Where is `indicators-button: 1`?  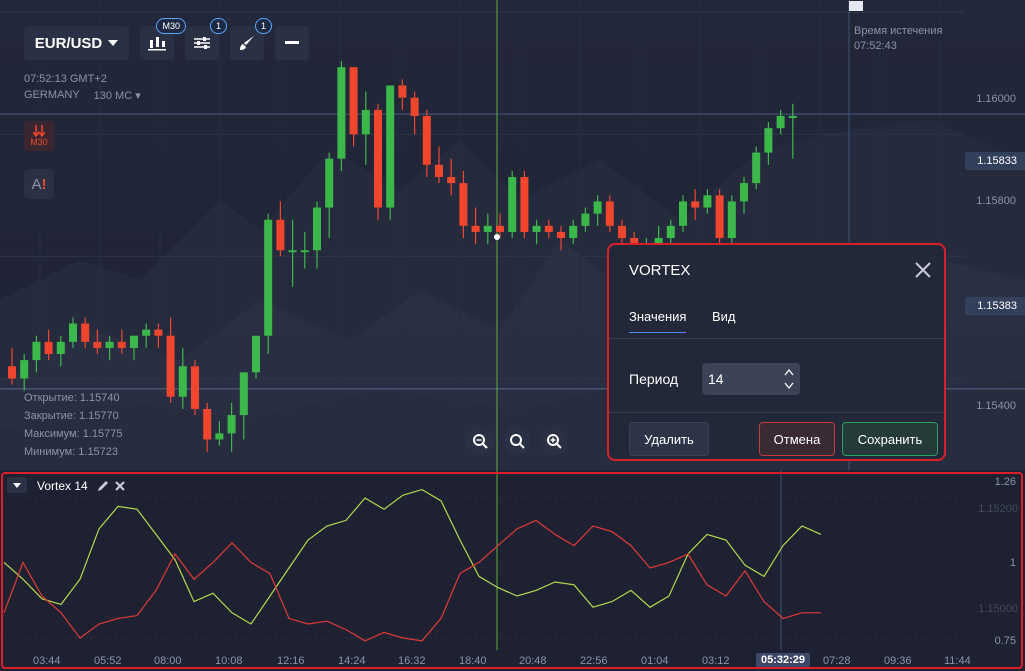
indicators-button: 1 is located at coordinates (206, 39).